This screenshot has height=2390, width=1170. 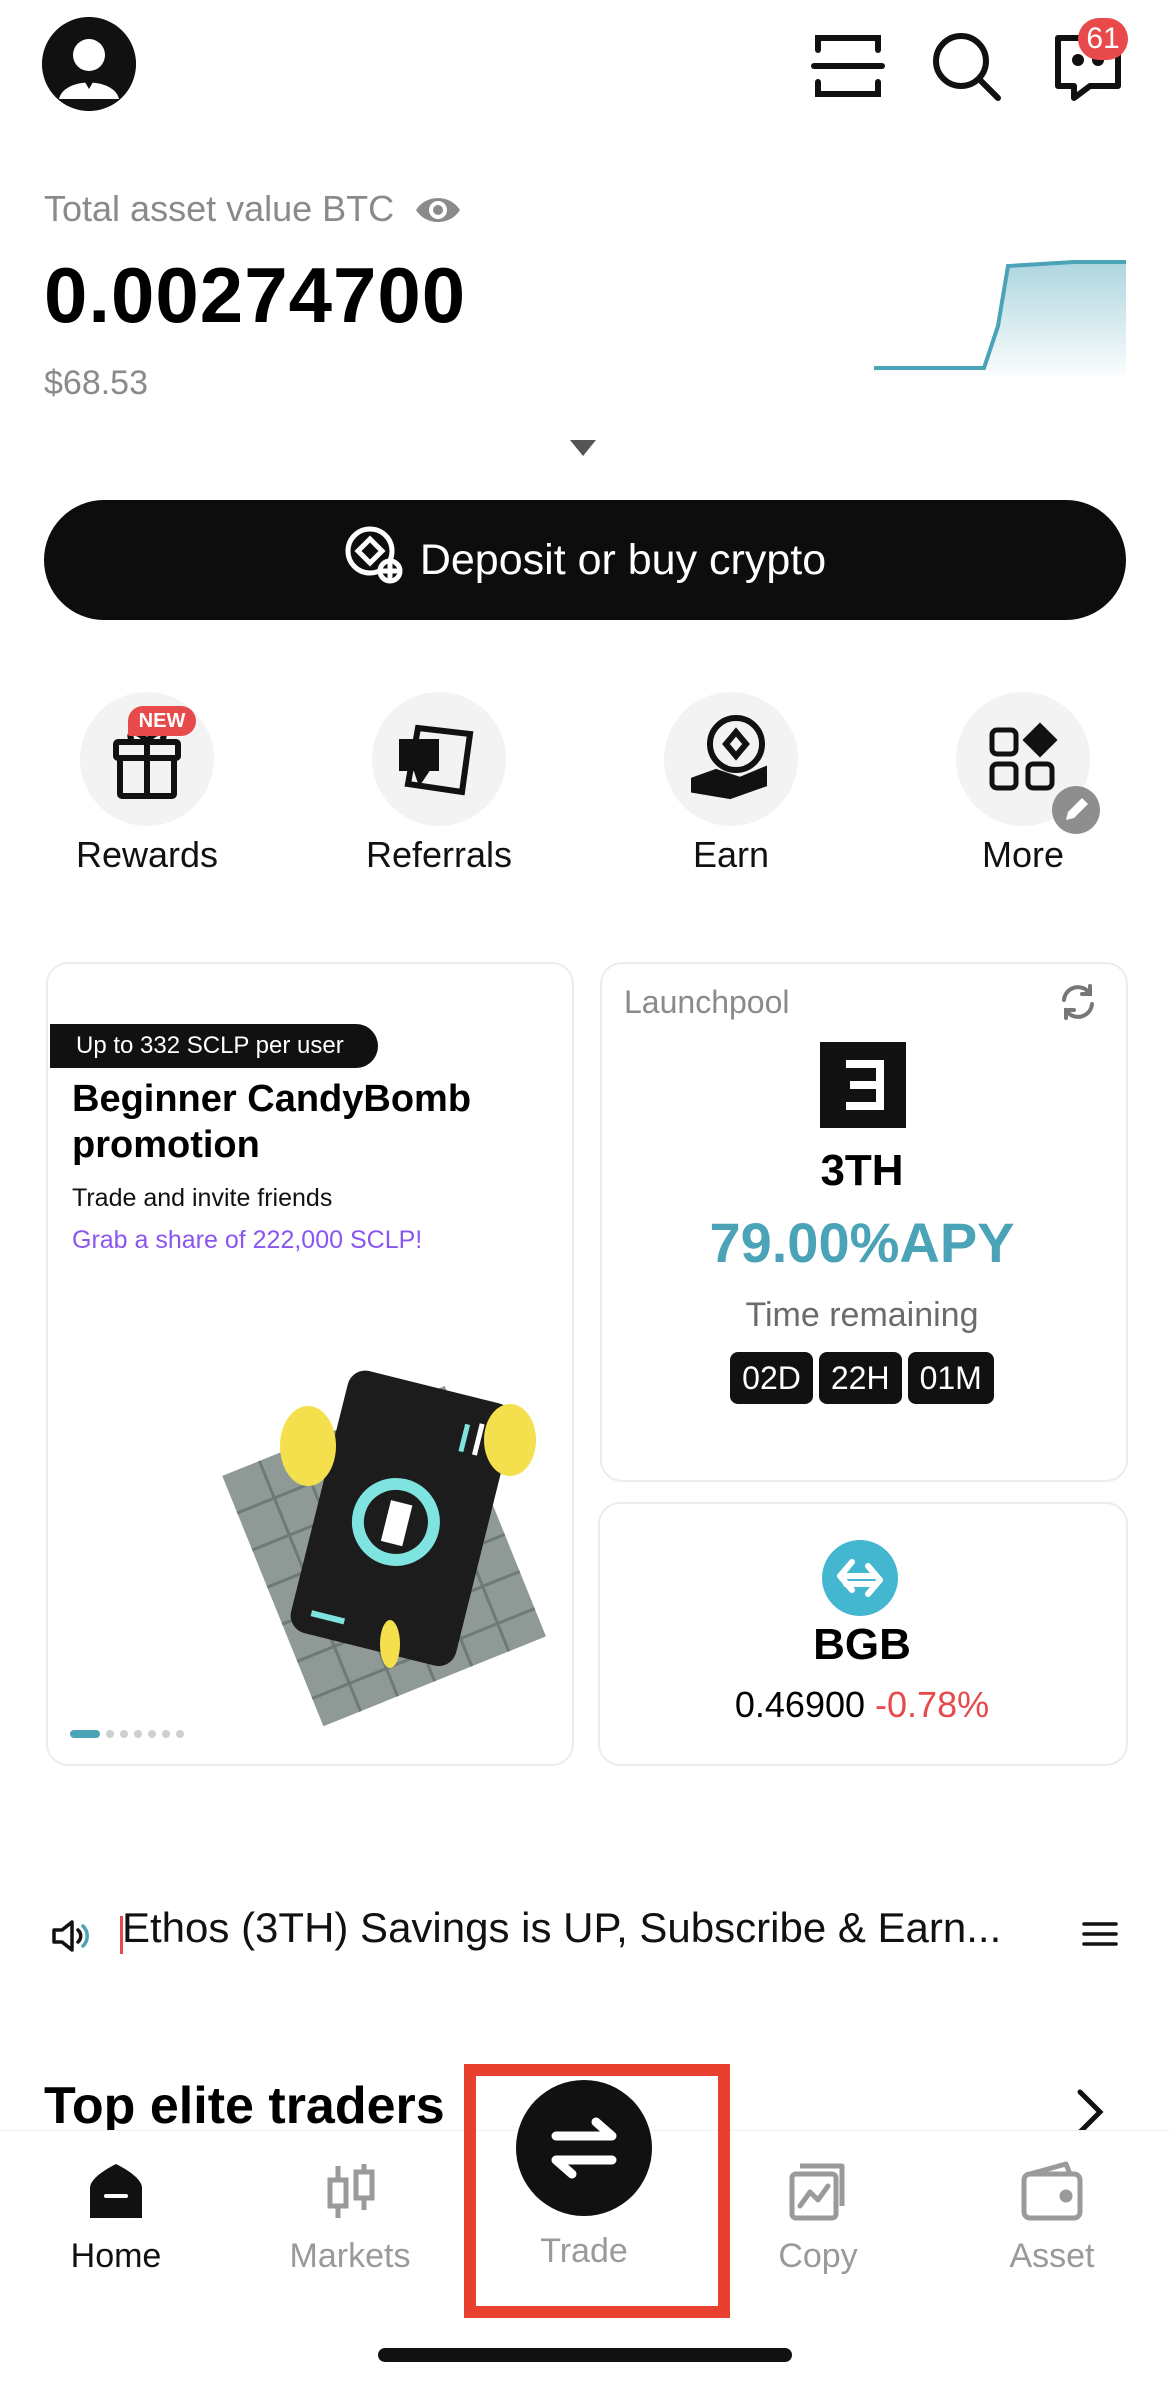 What do you see at coordinates (116, 2256) in the screenshot?
I see `nav-home-label: Home` at bounding box center [116, 2256].